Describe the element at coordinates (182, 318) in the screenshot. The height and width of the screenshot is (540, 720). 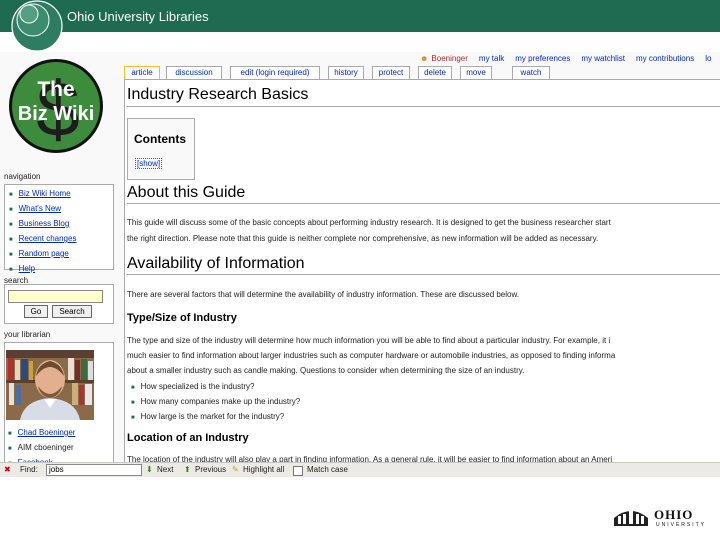
I see `heading-type-size: Type/Size of Industry` at that location.